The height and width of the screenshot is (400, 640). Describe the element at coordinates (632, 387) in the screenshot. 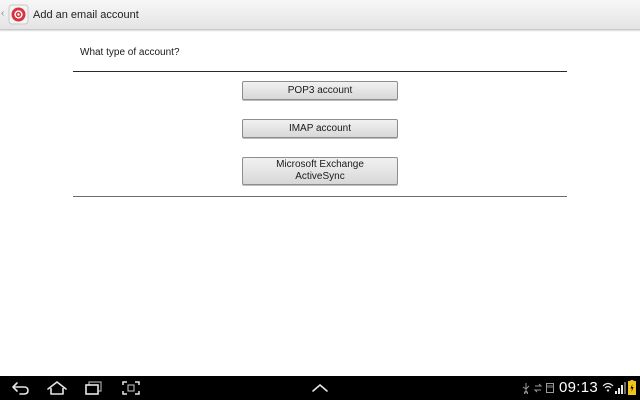

I see `battery-icon` at that location.